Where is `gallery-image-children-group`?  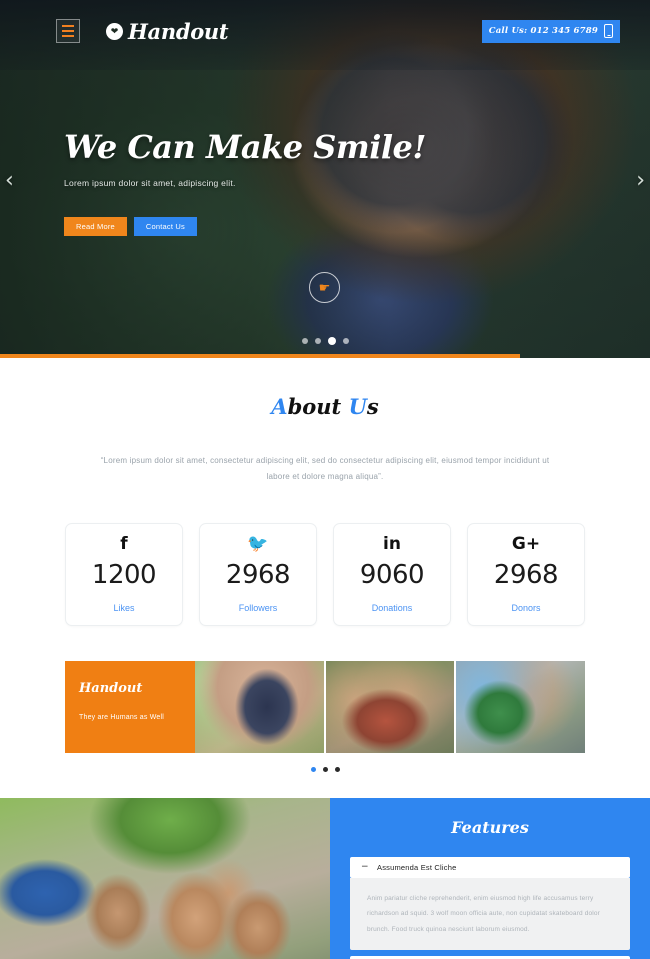 gallery-image-children-group is located at coordinates (390, 707).